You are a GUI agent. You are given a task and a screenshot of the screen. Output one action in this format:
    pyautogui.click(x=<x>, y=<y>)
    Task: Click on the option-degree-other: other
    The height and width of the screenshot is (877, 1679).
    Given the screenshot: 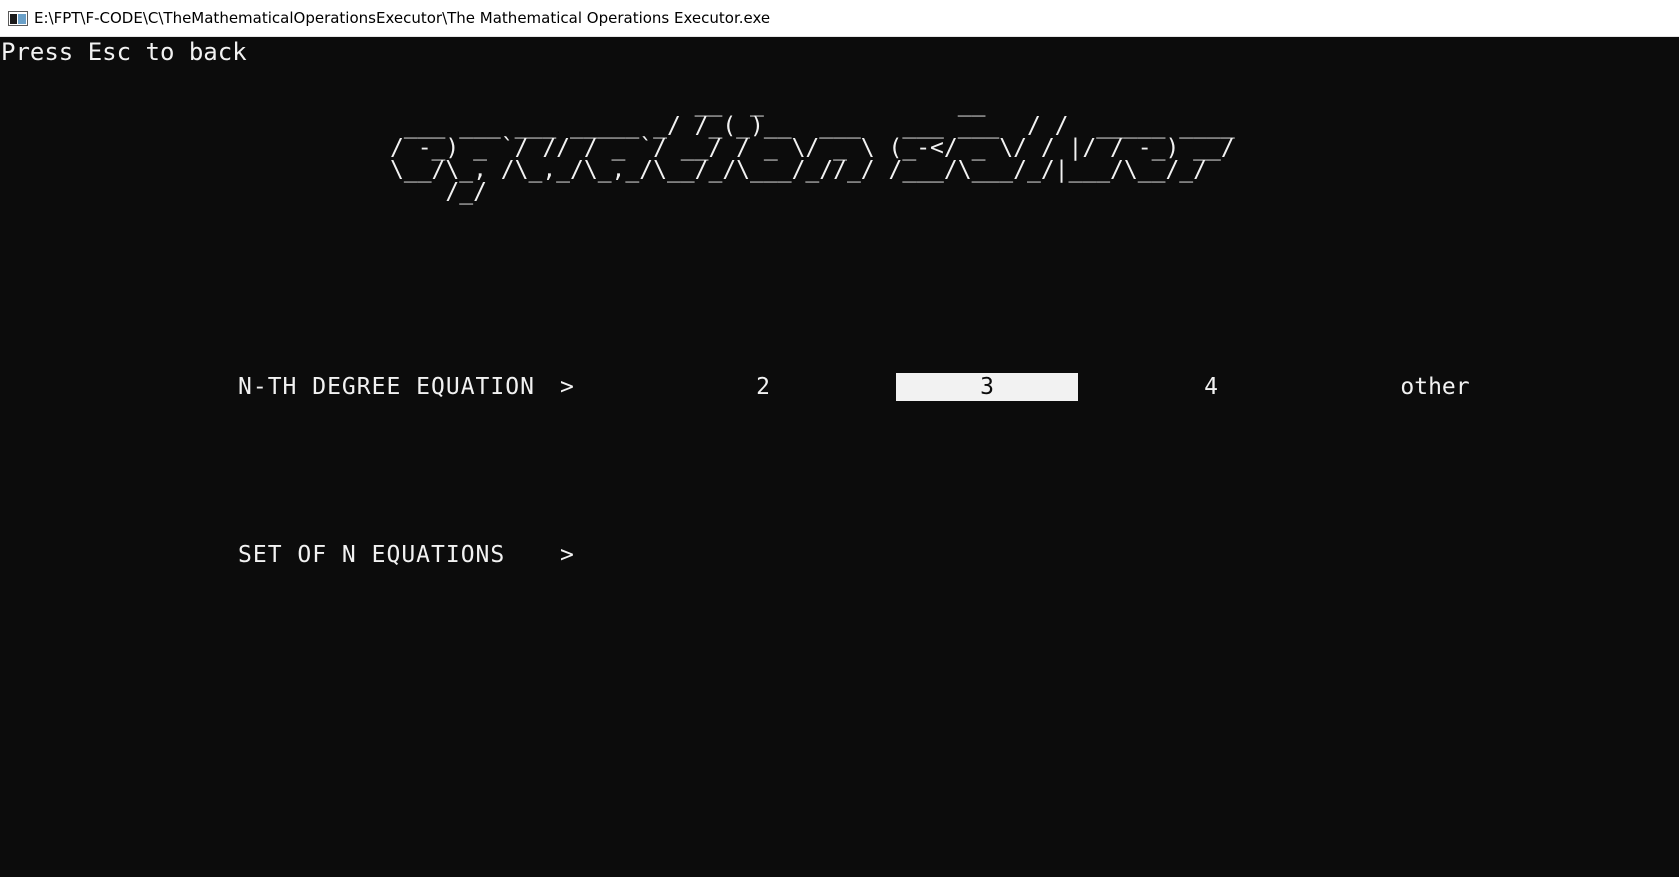 What is the action you would take?
    pyautogui.click(x=1435, y=387)
    